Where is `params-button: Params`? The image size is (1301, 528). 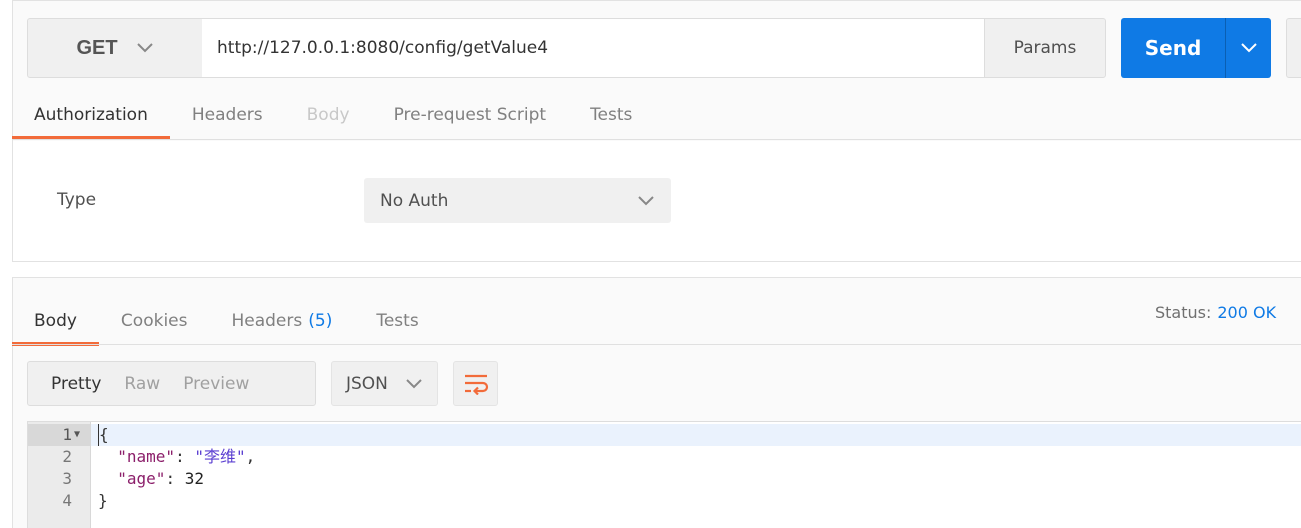 params-button: Params is located at coordinates (1045, 48).